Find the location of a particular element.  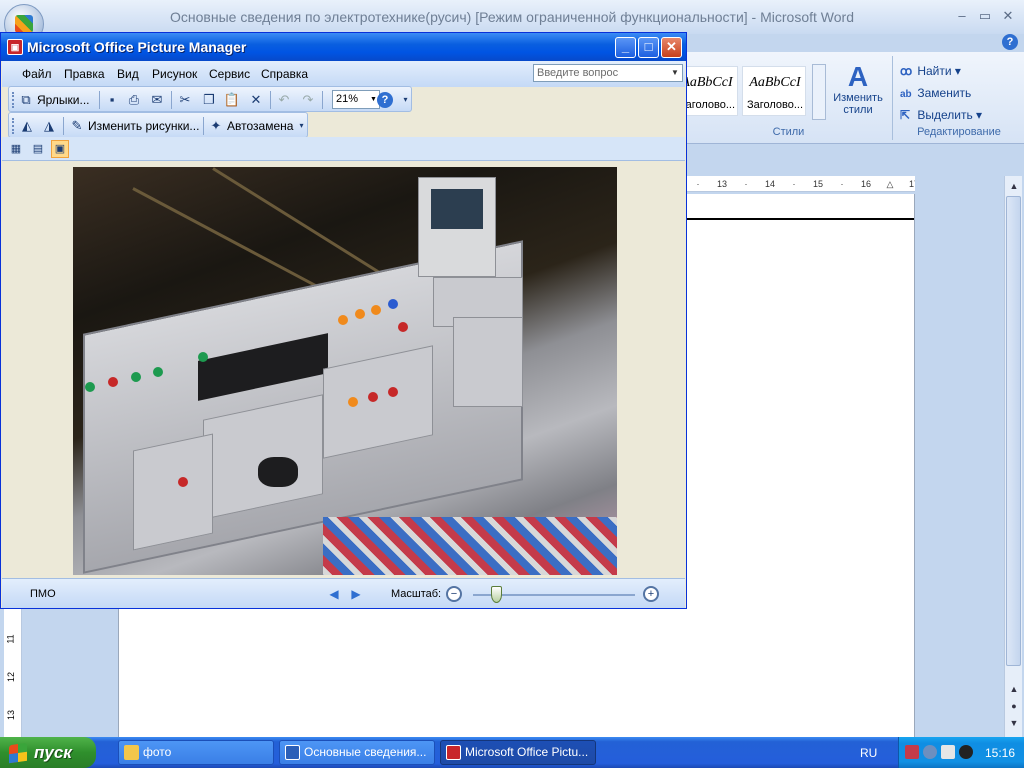

taskbar-item-photos: фото is located at coordinates (196, 752).